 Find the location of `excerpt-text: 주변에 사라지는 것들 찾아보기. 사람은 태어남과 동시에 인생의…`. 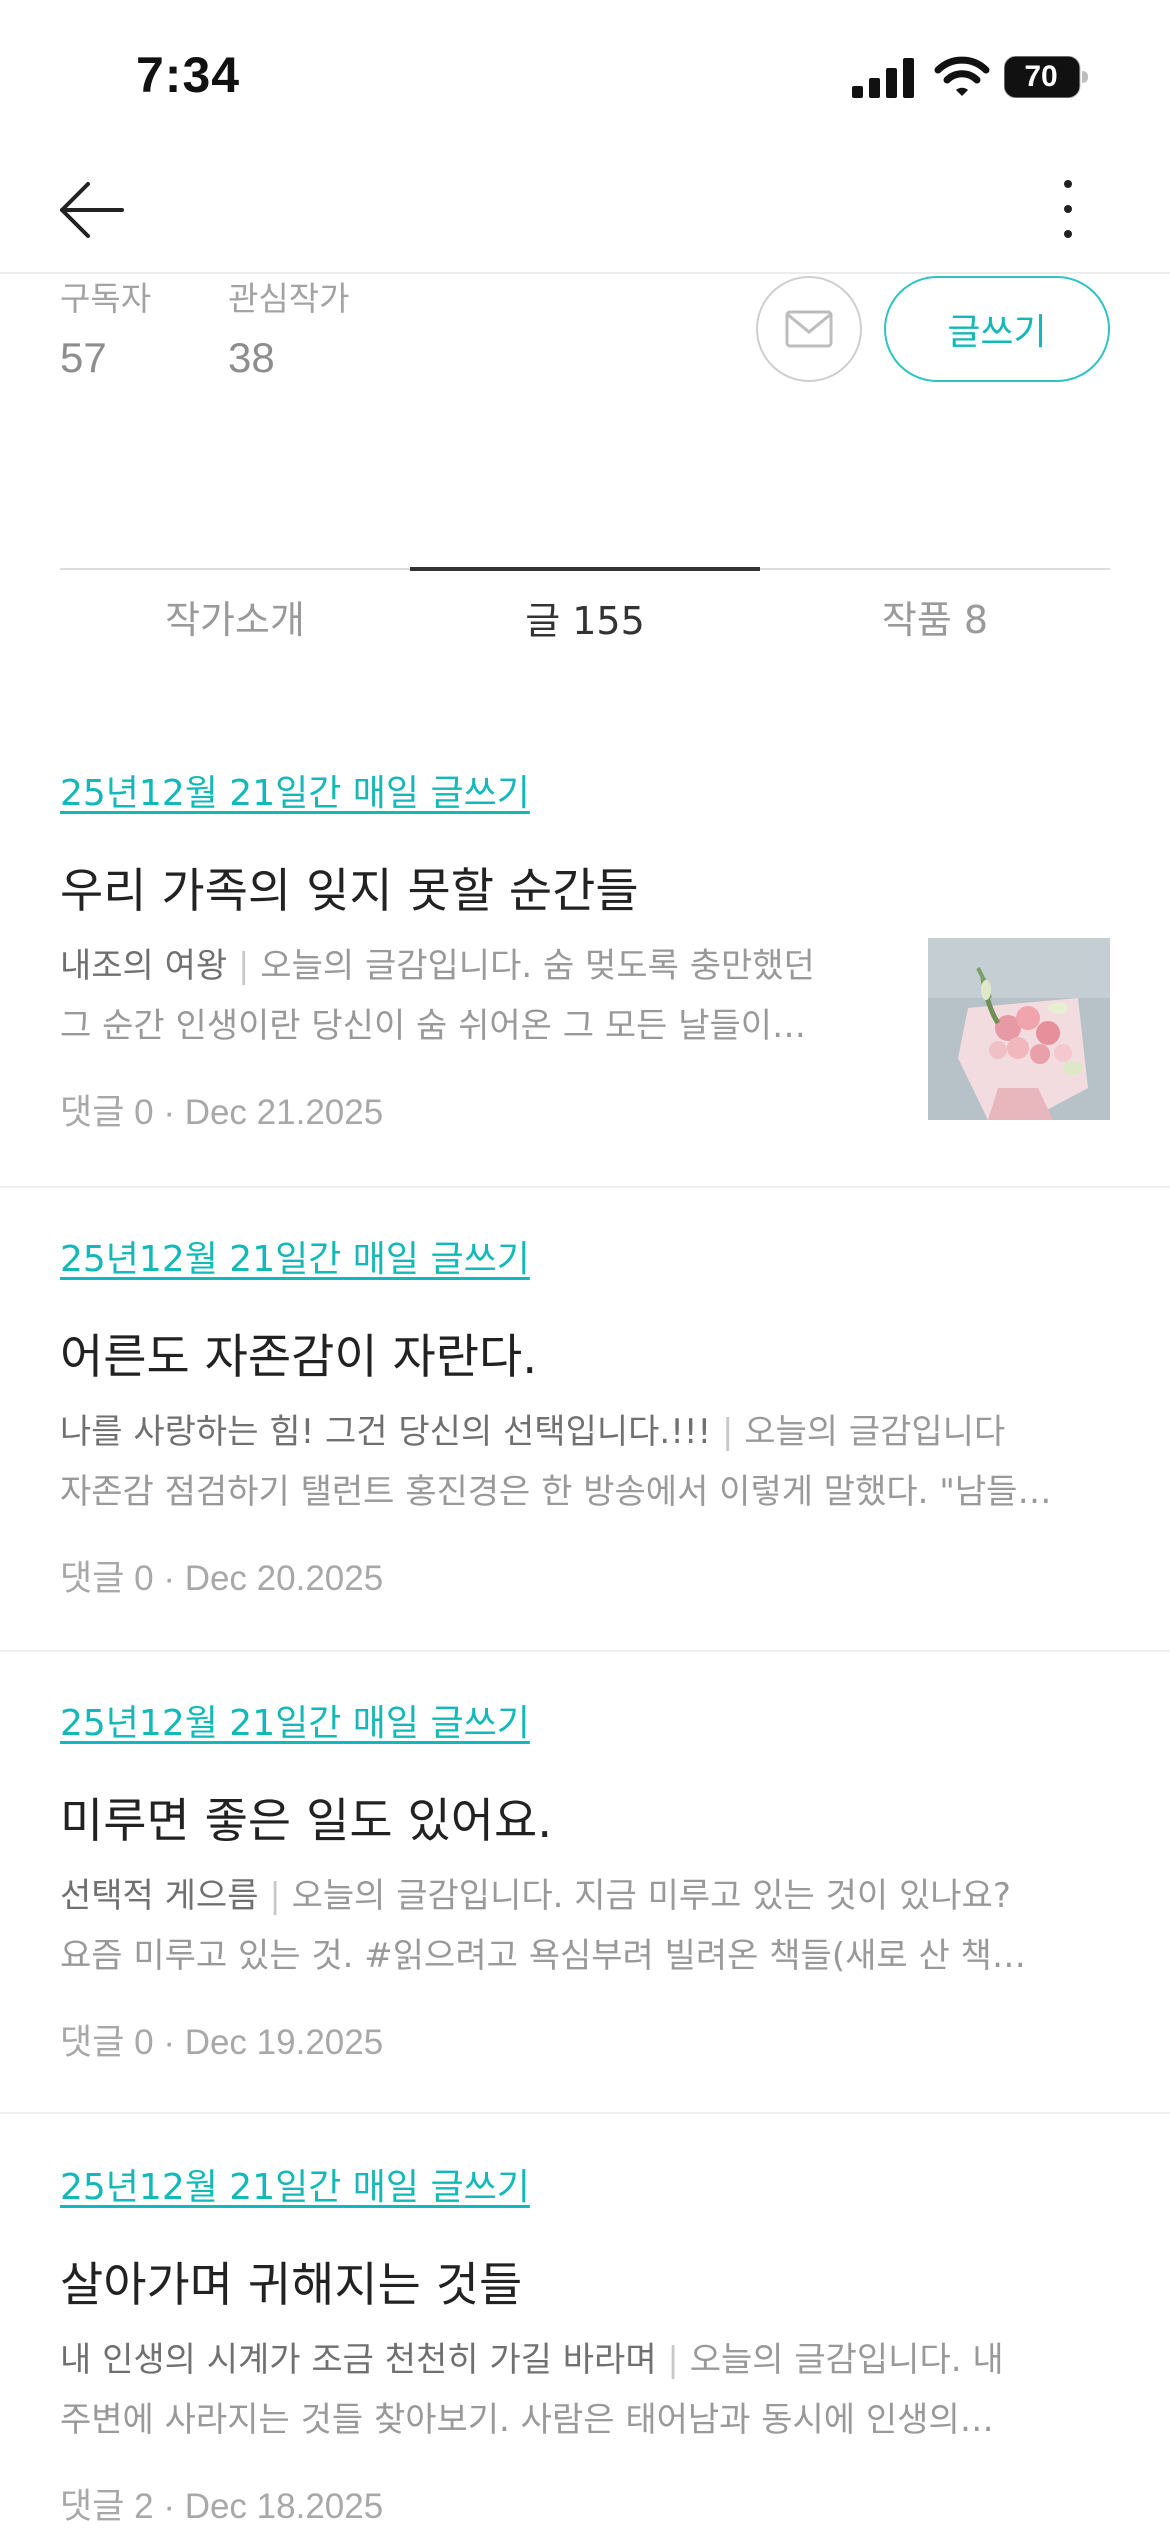

excerpt-text: 주변에 사라지는 것들 찾아보기. 사람은 태어남과 동시에 인생의… is located at coordinates (527, 2420).